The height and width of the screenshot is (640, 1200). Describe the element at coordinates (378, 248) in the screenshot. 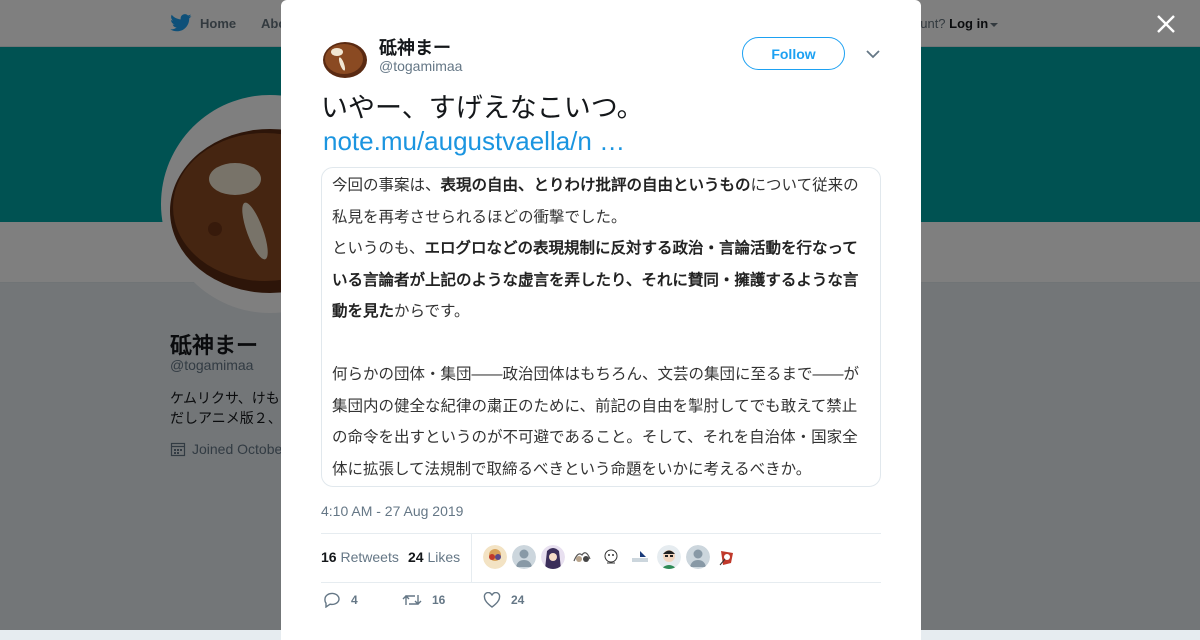

I see `card-text: というのも、` at that location.